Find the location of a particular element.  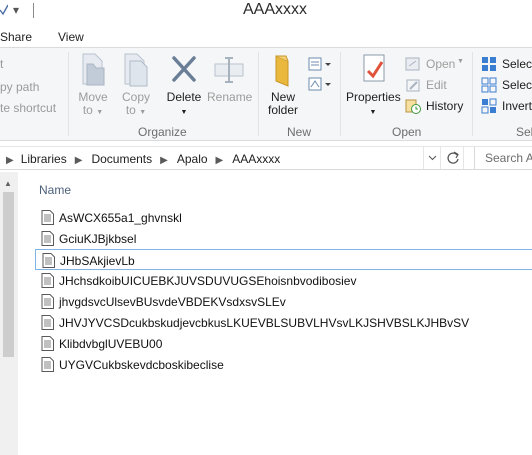

search-placeholder: Search A is located at coordinates (508, 158).